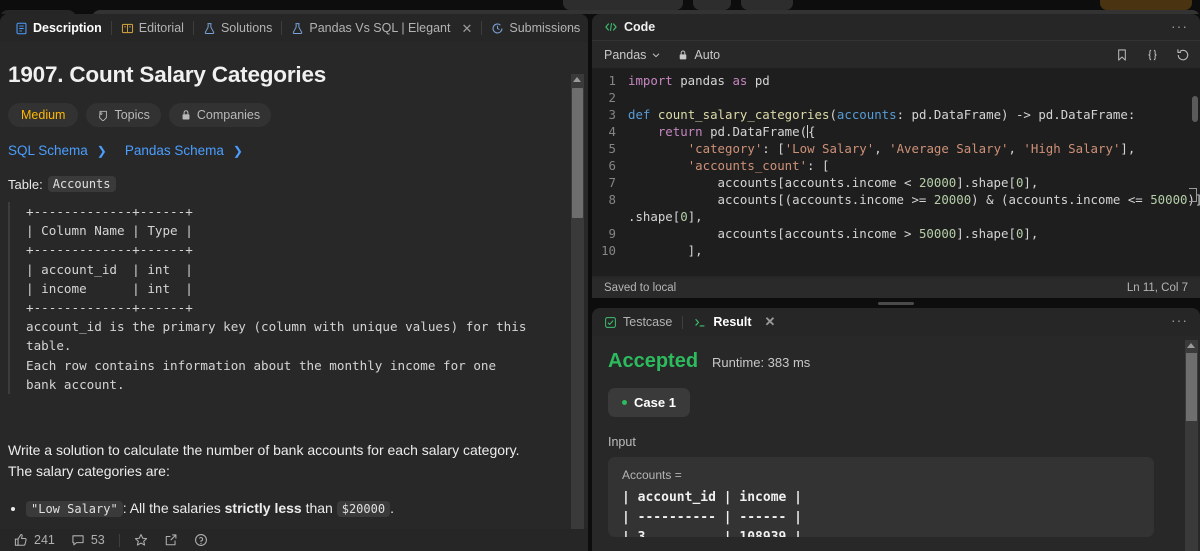 Image resolution: width=1200 pixels, height=551 pixels. I want to click on reset-icon, so click(1183, 55).